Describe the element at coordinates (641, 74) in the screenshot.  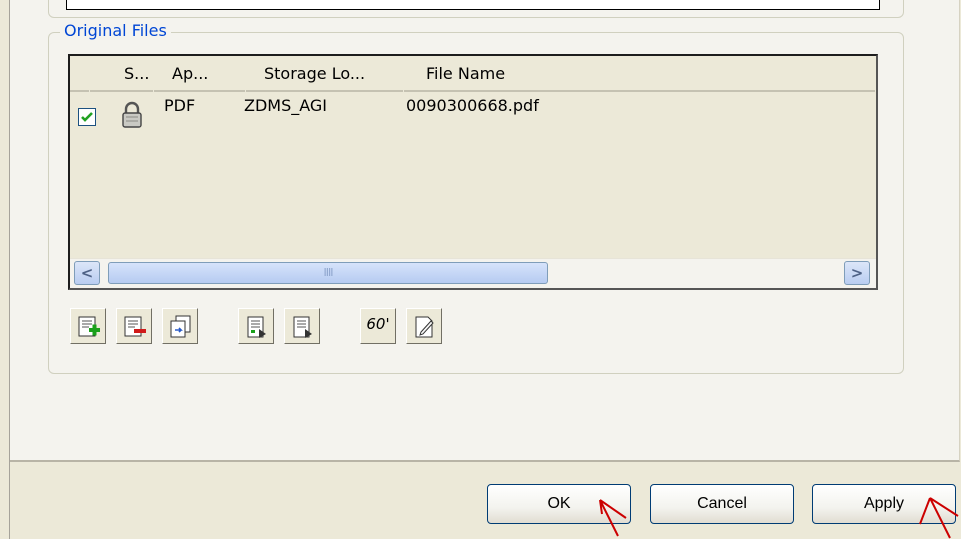
I see `column-header-file-name: File Name` at that location.